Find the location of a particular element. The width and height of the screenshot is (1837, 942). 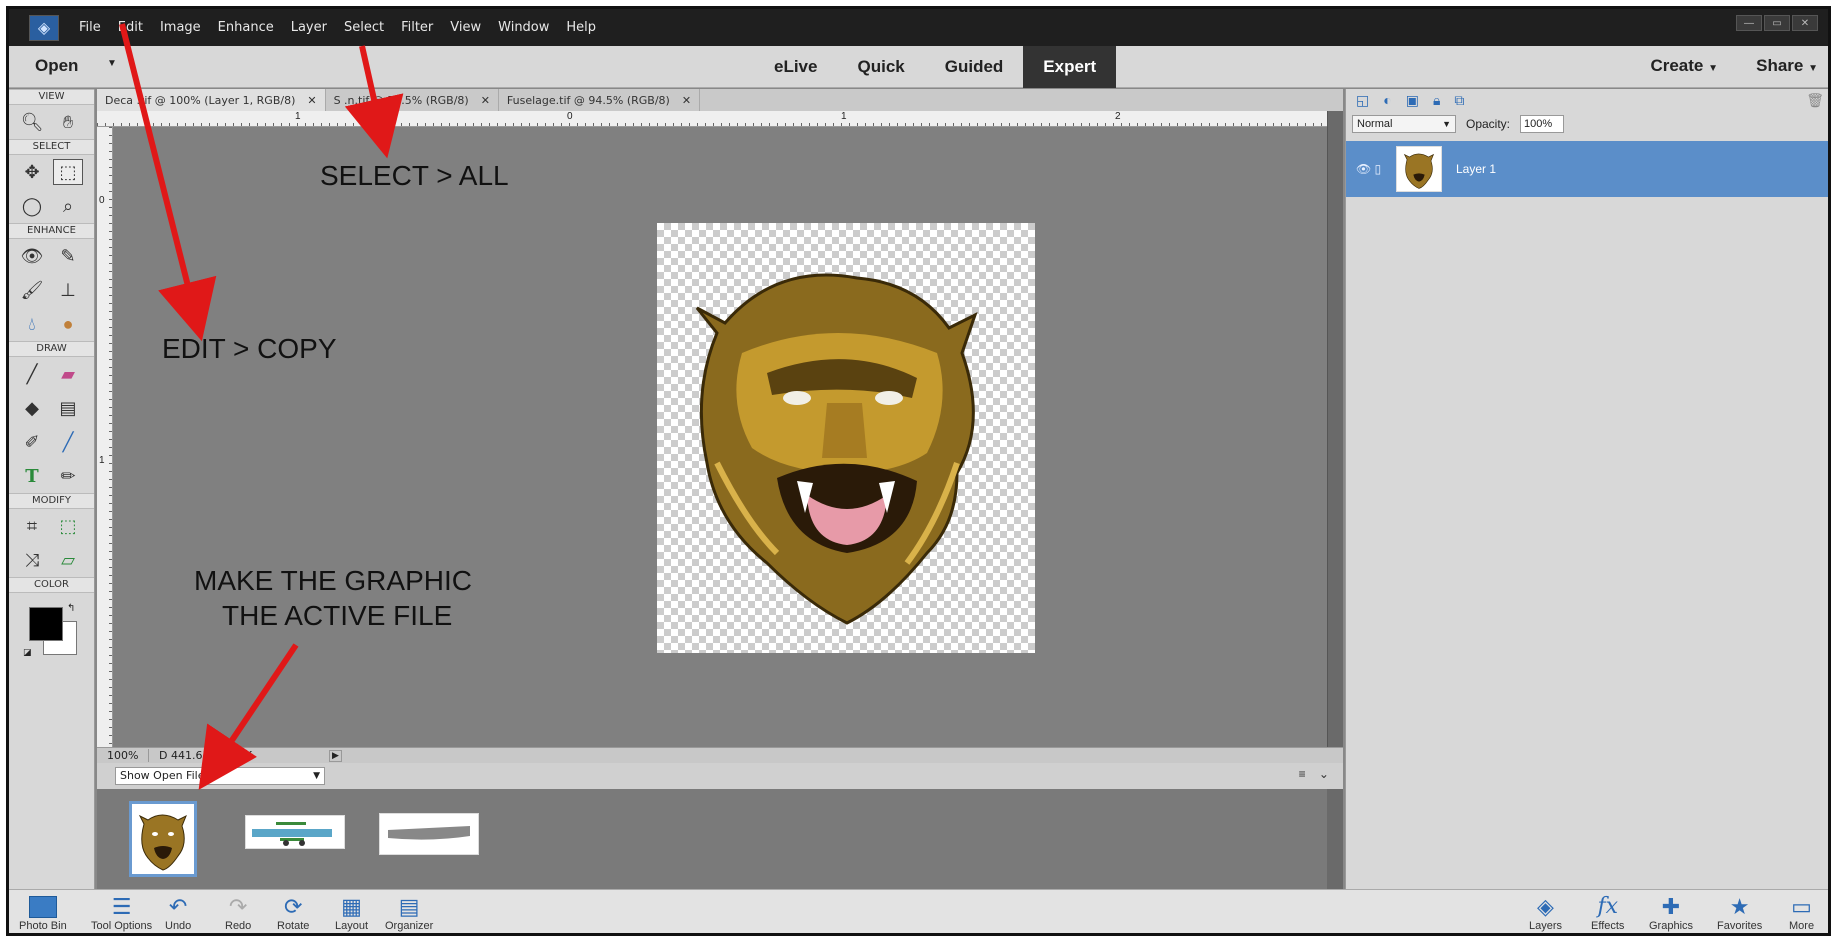

play-icon: ▶ is located at coordinates (335, 755).